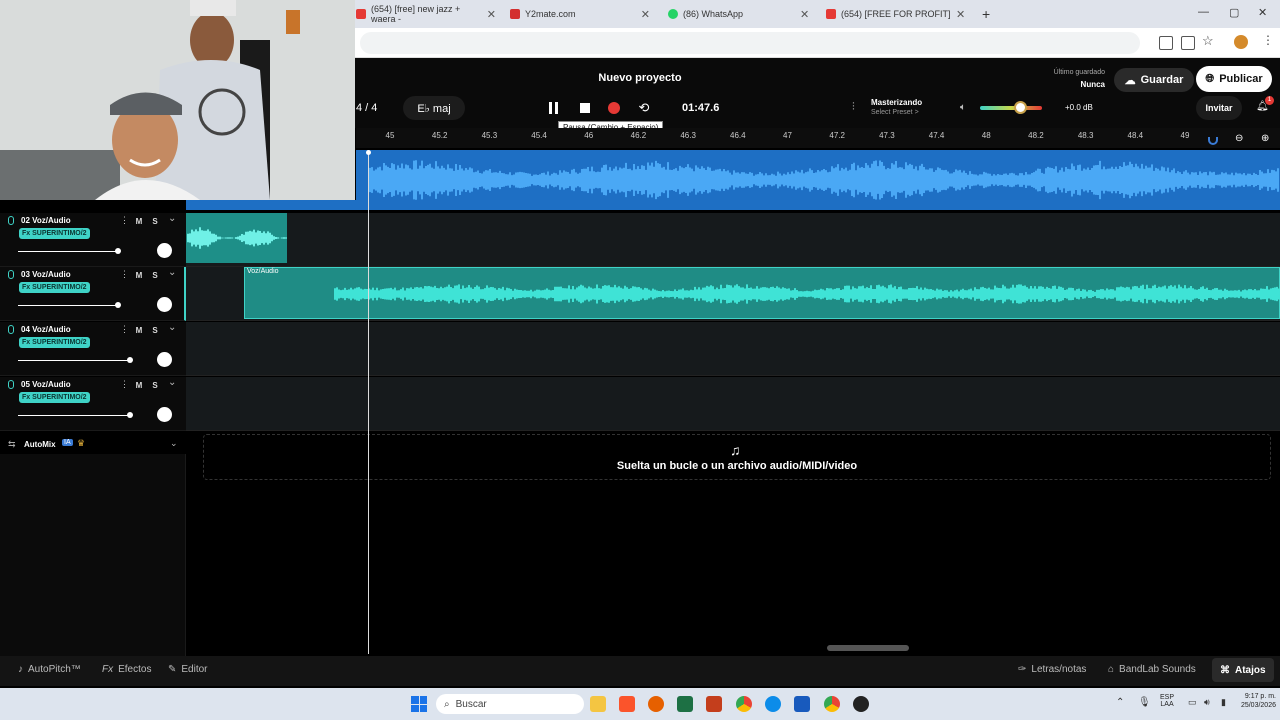 This screenshot has height=720, width=1280. I want to click on publish-button: 🌐︎ Publicar, so click(1234, 79).